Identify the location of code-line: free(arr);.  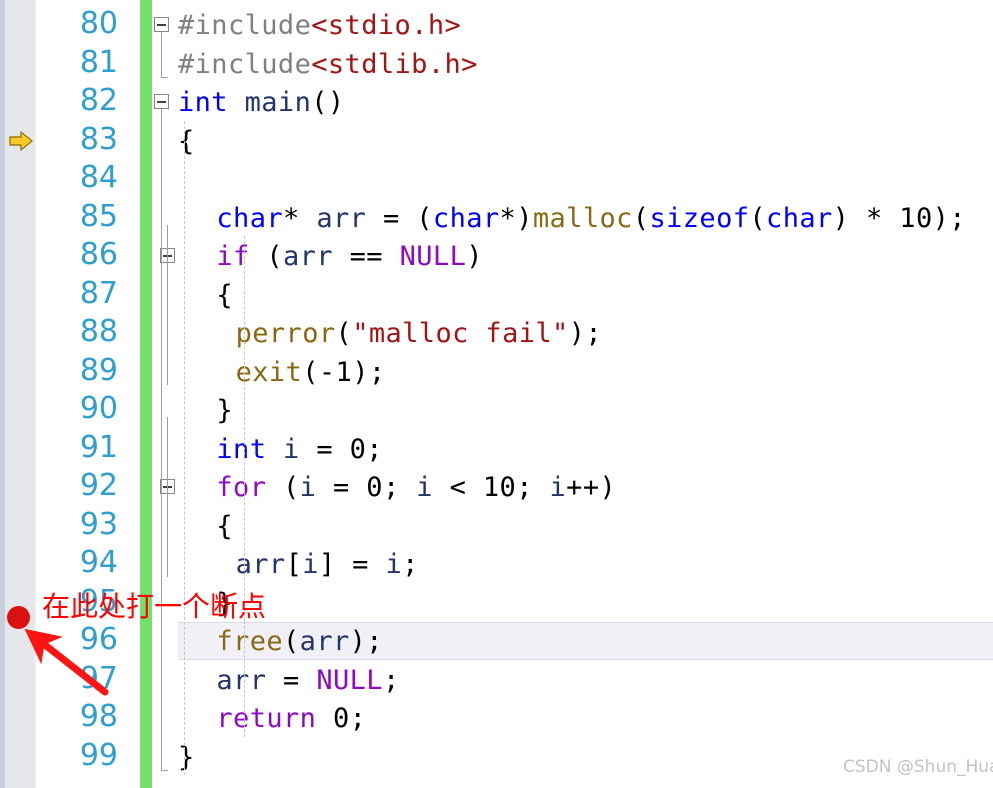
(299, 642).